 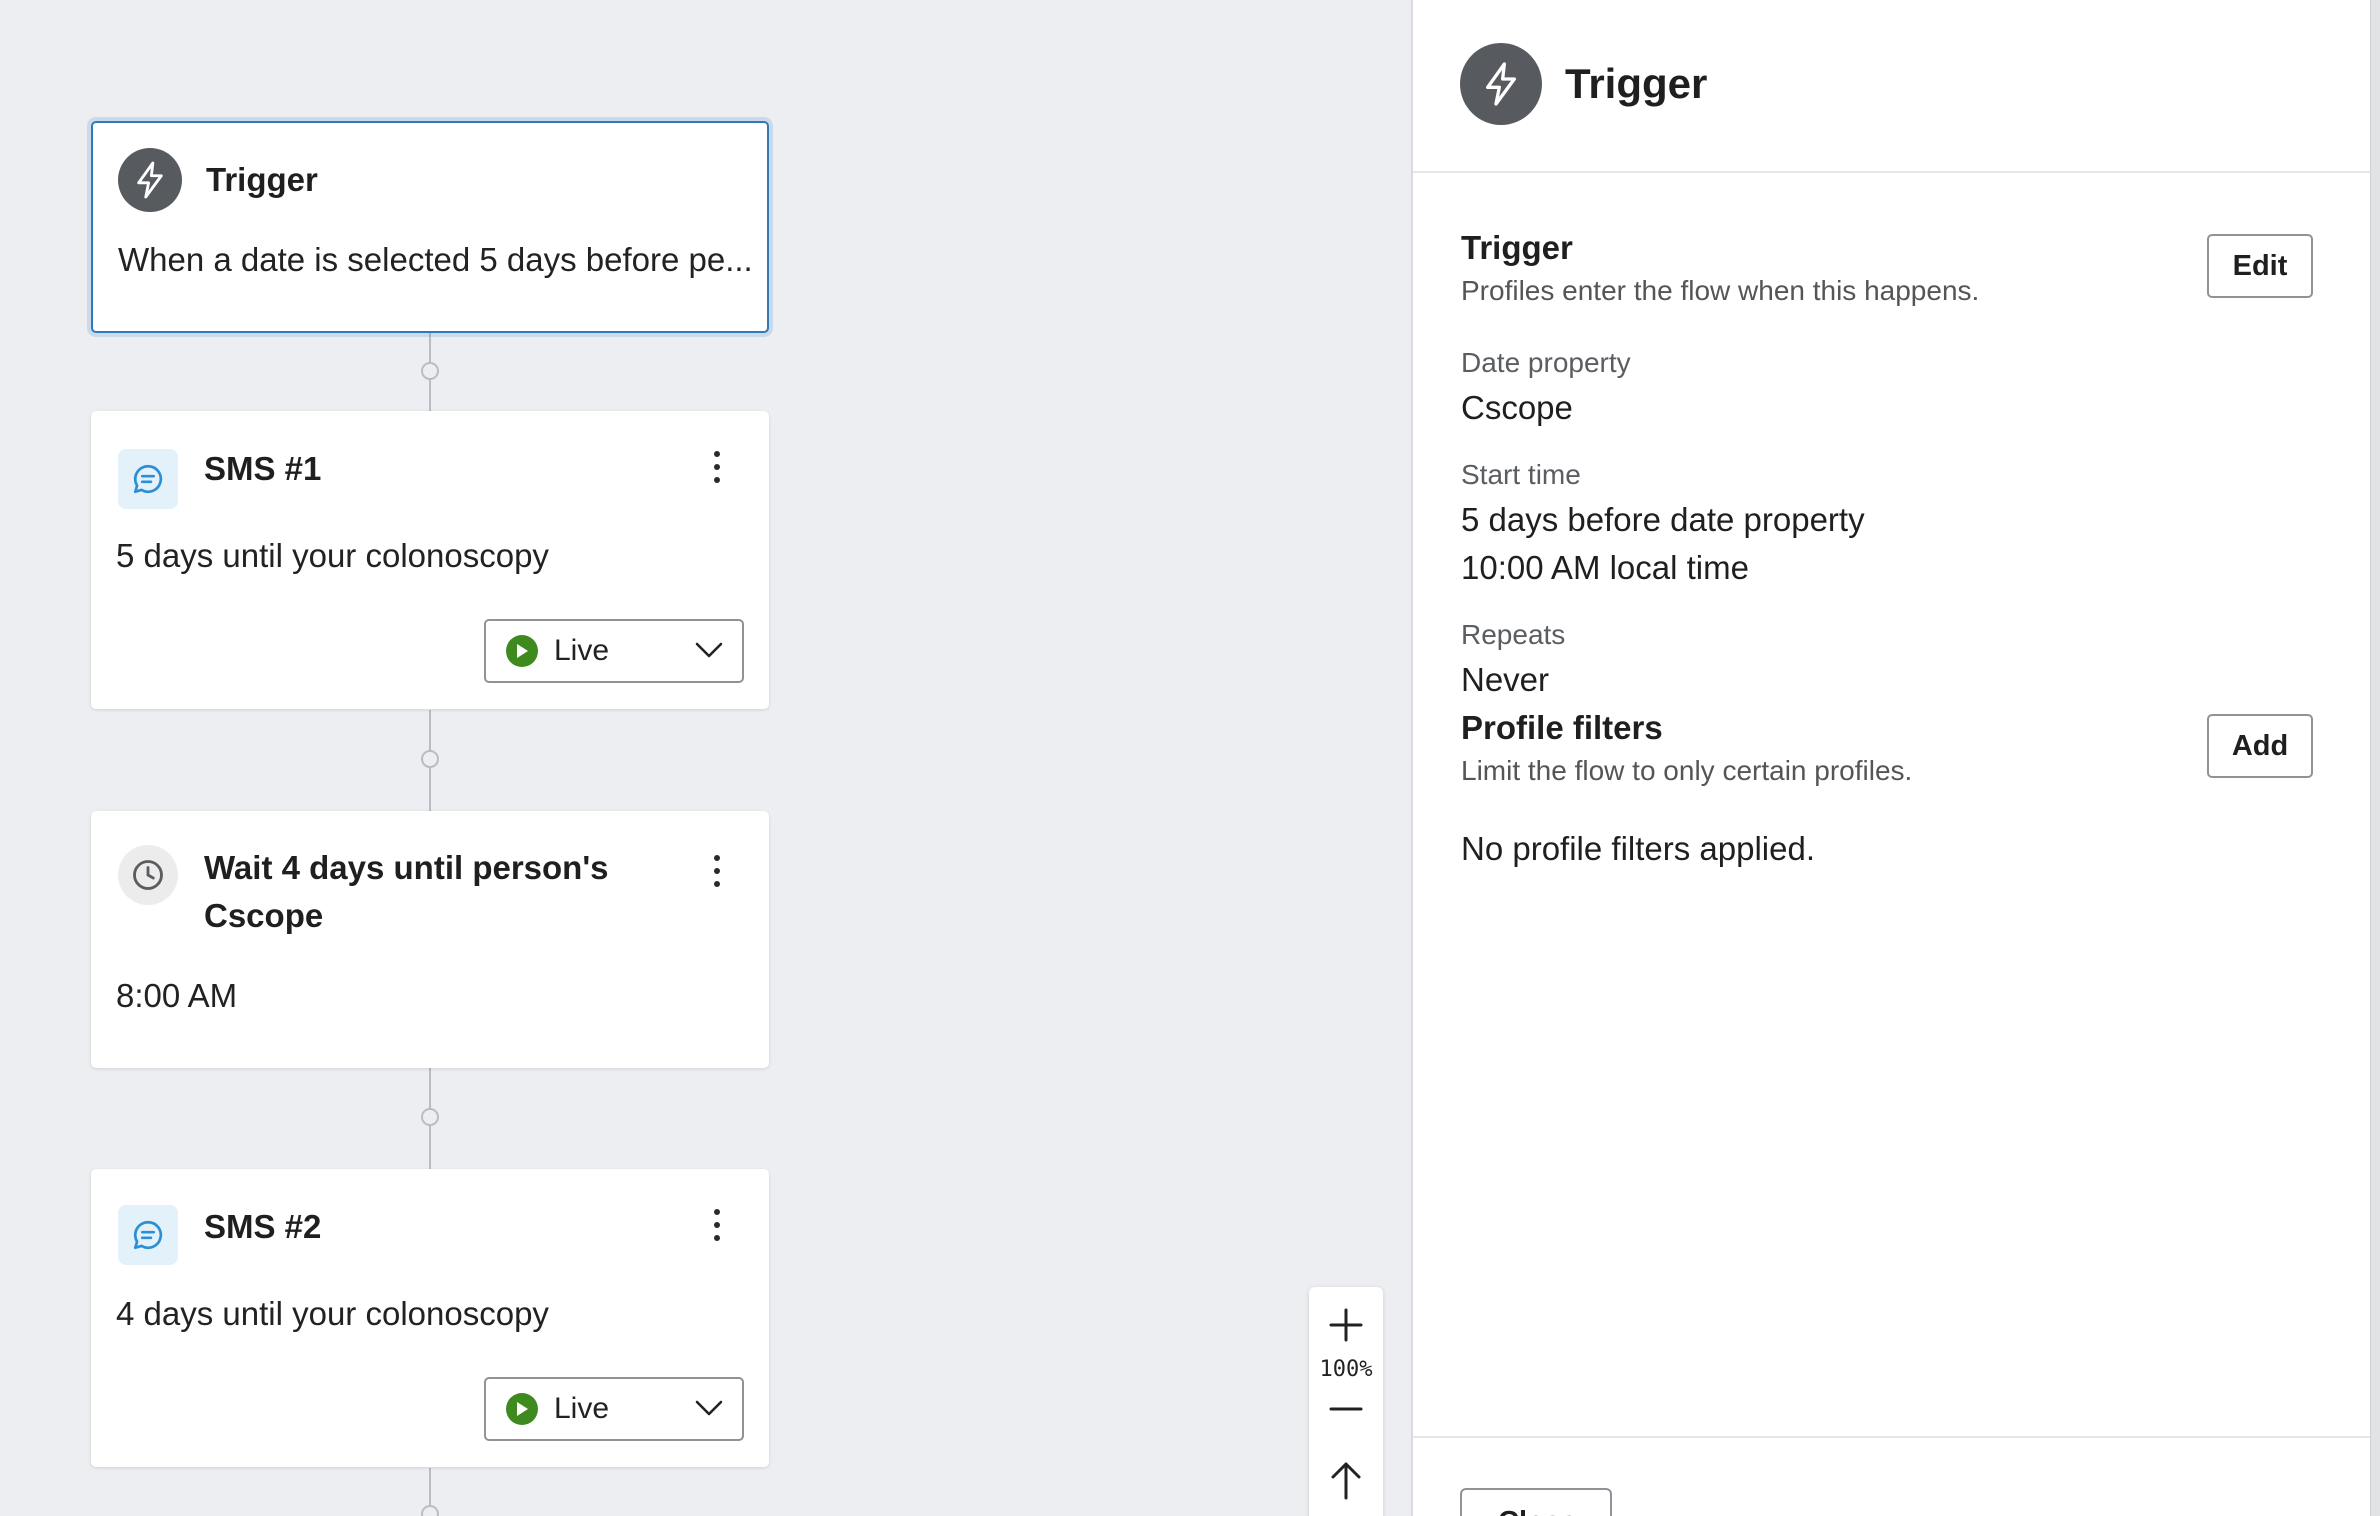 I want to click on plus-icon, so click(x=1346, y=1325).